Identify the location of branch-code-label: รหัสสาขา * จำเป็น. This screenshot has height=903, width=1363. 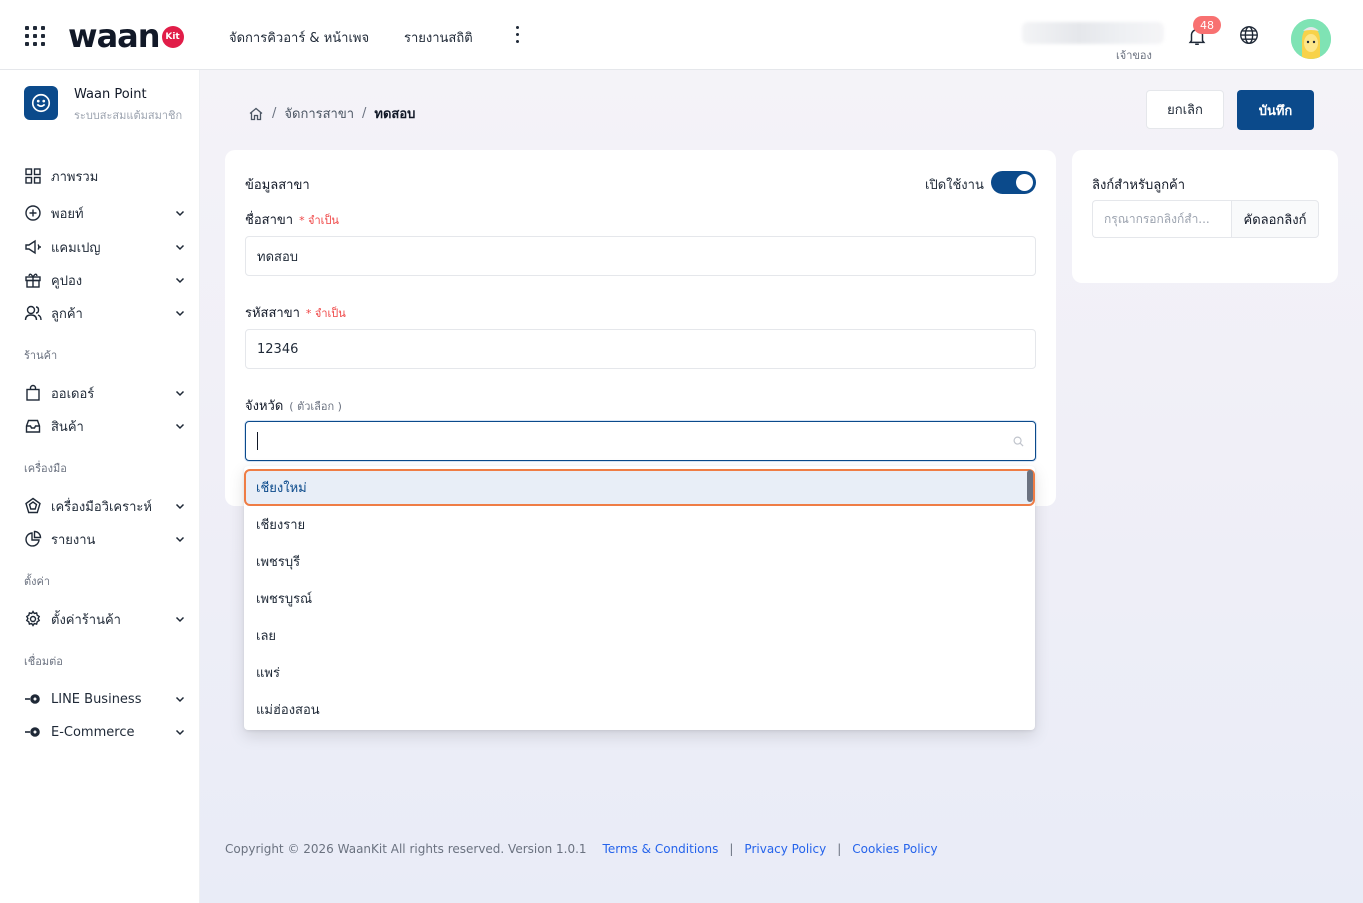
(295, 312).